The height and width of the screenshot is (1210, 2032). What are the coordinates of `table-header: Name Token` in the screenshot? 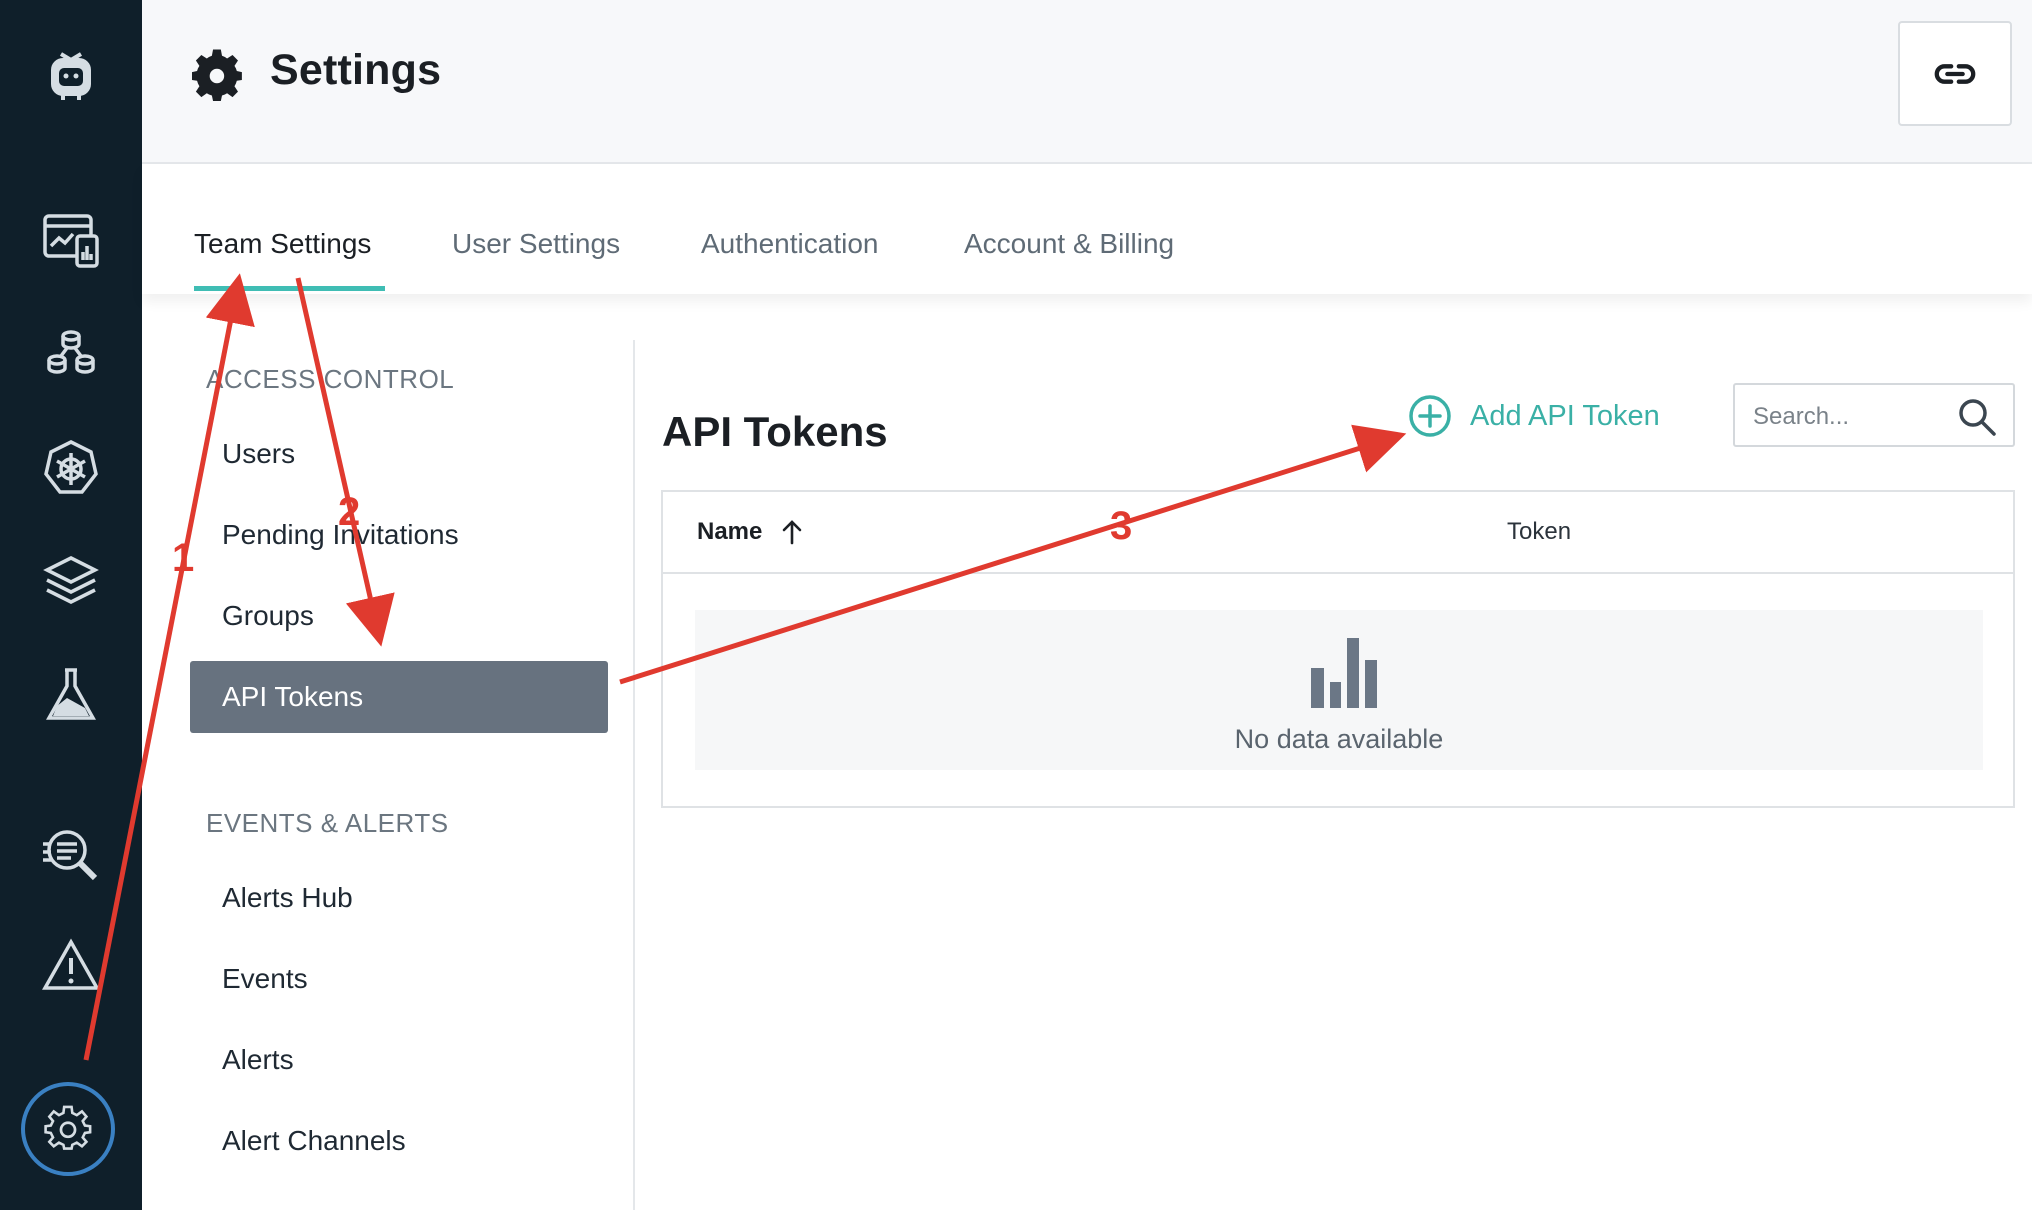 It's located at (1338, 533).